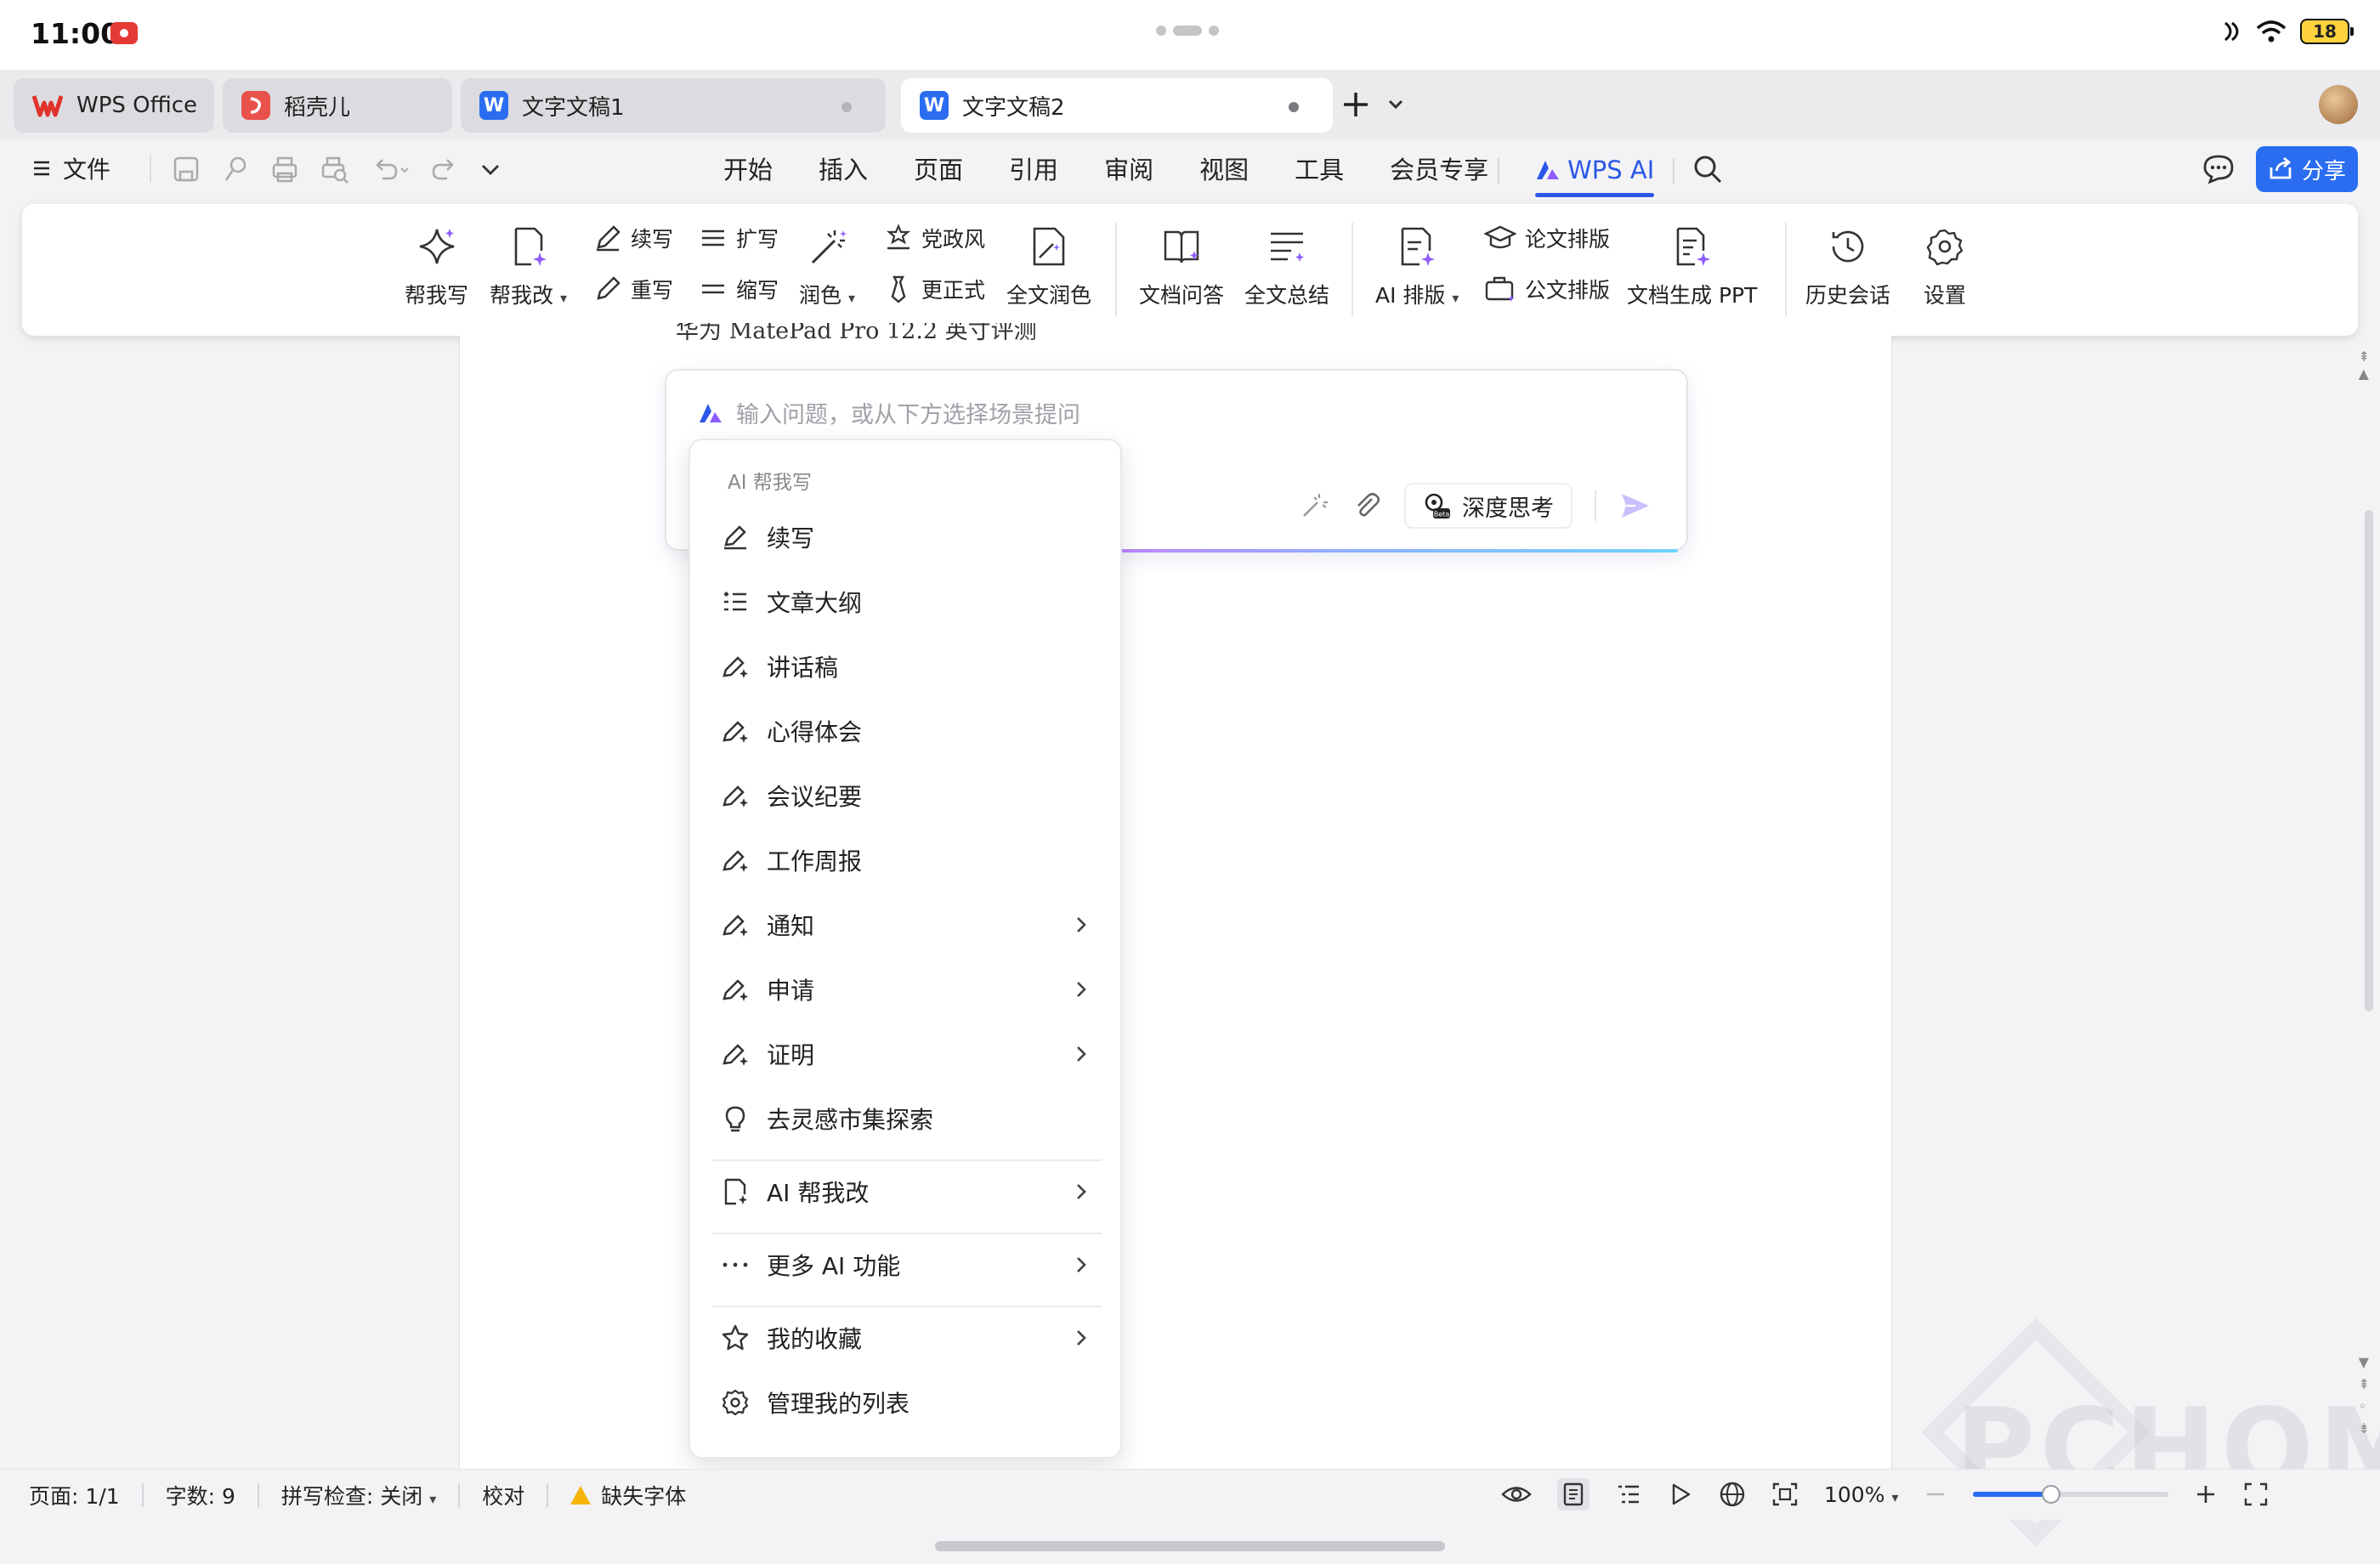  What do you see at coordinates (358, 1495) in the screenshot?
I see `spell-check-toggle: 拼写检查: 关闭 ▾` at bounding box center [358, 1495].